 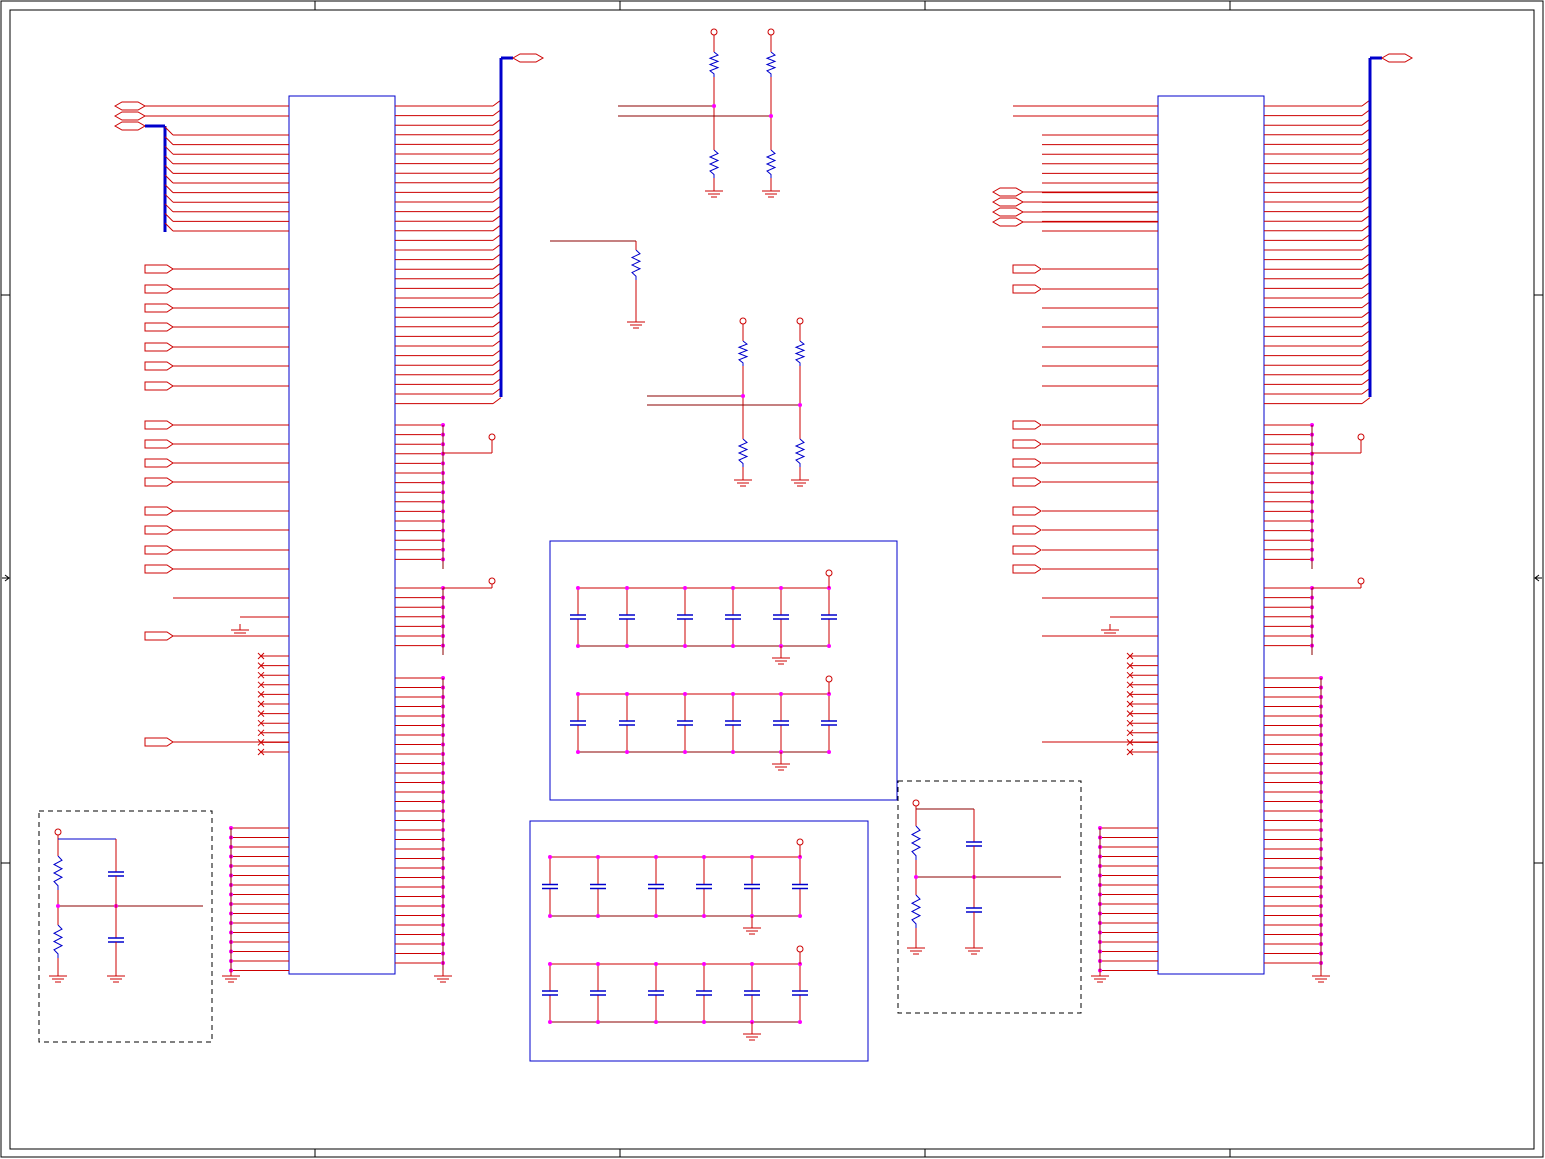 I want to click on dashed-group, so click(x=125, y=926).